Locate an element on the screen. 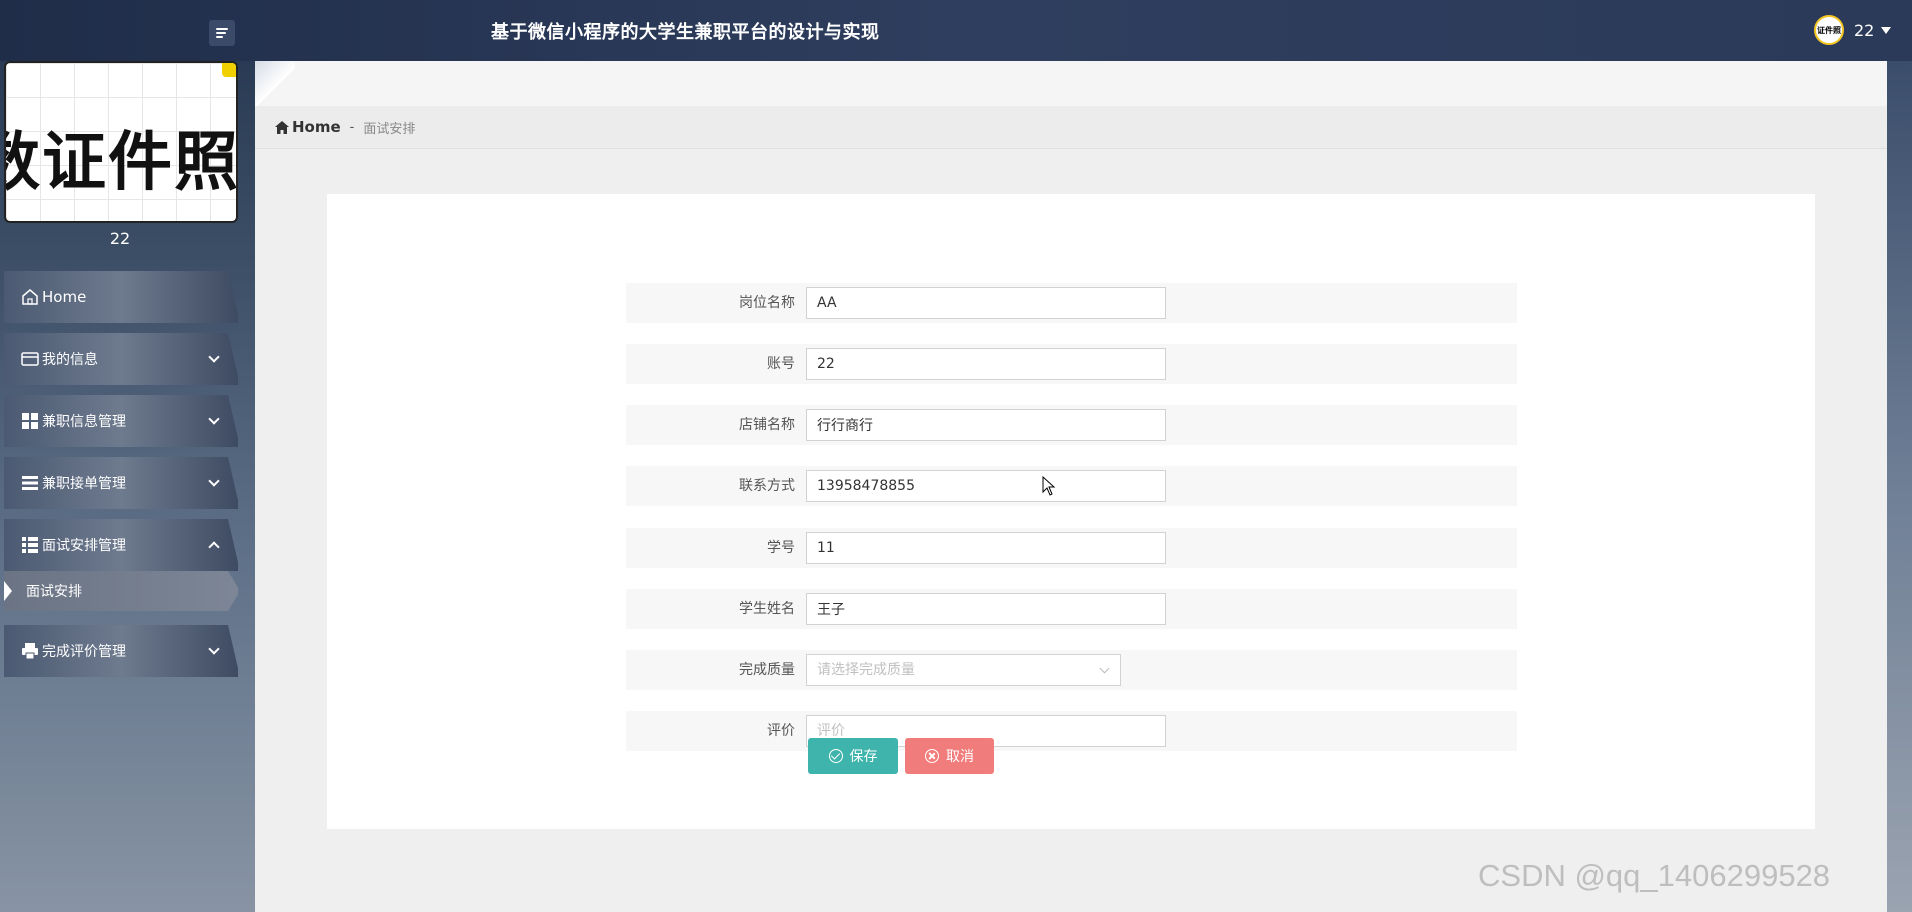 This screenshot has height=912, width=1912. caret-down-icon is located at coordinates (1886, 30).